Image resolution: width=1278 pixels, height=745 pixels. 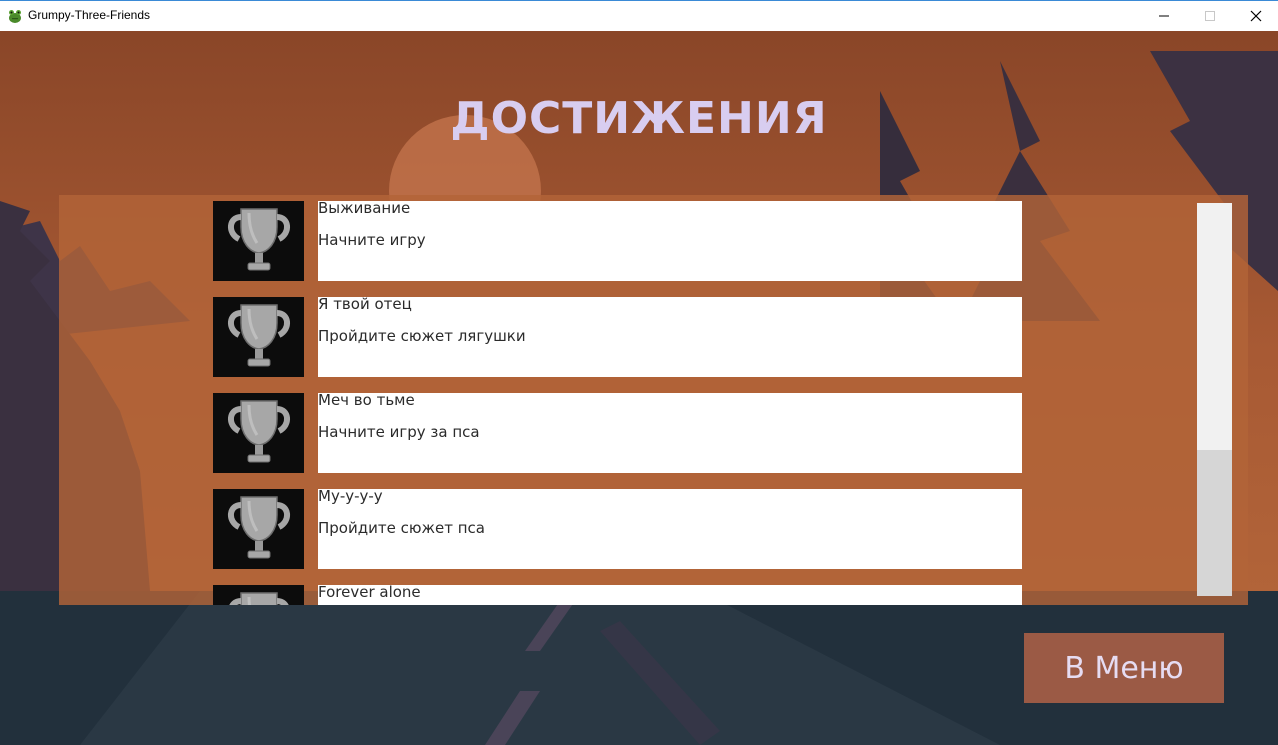 I want to click on achievement-title: Му-у-у-у, so click(x=350, y=496).